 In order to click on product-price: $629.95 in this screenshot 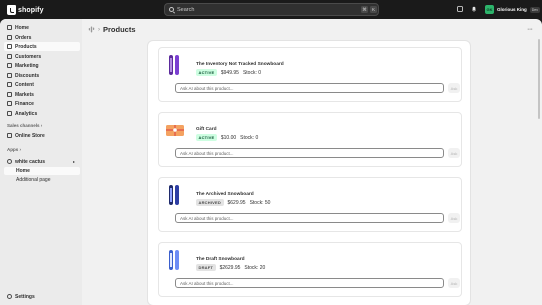, I will do `click(236, 202)`.